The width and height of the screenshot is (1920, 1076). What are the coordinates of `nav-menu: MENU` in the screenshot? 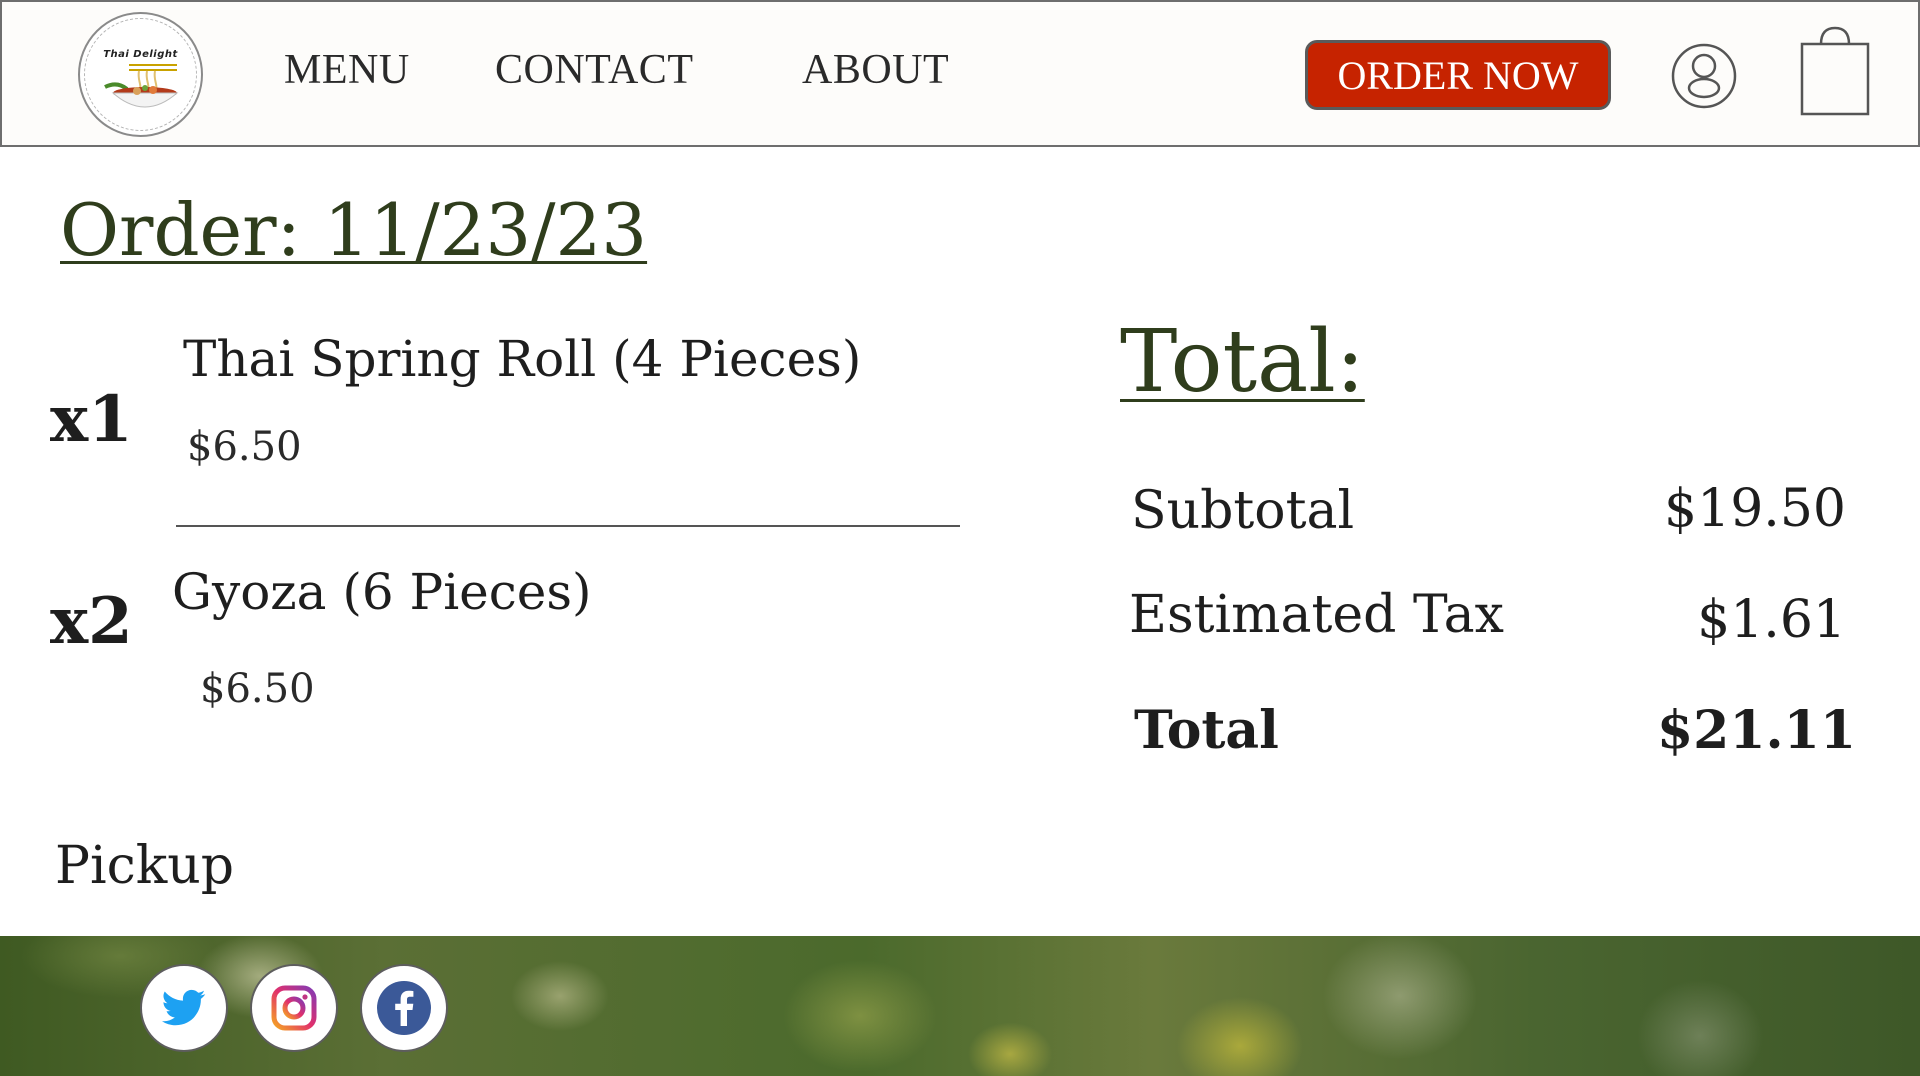 It's located at (347, 70).